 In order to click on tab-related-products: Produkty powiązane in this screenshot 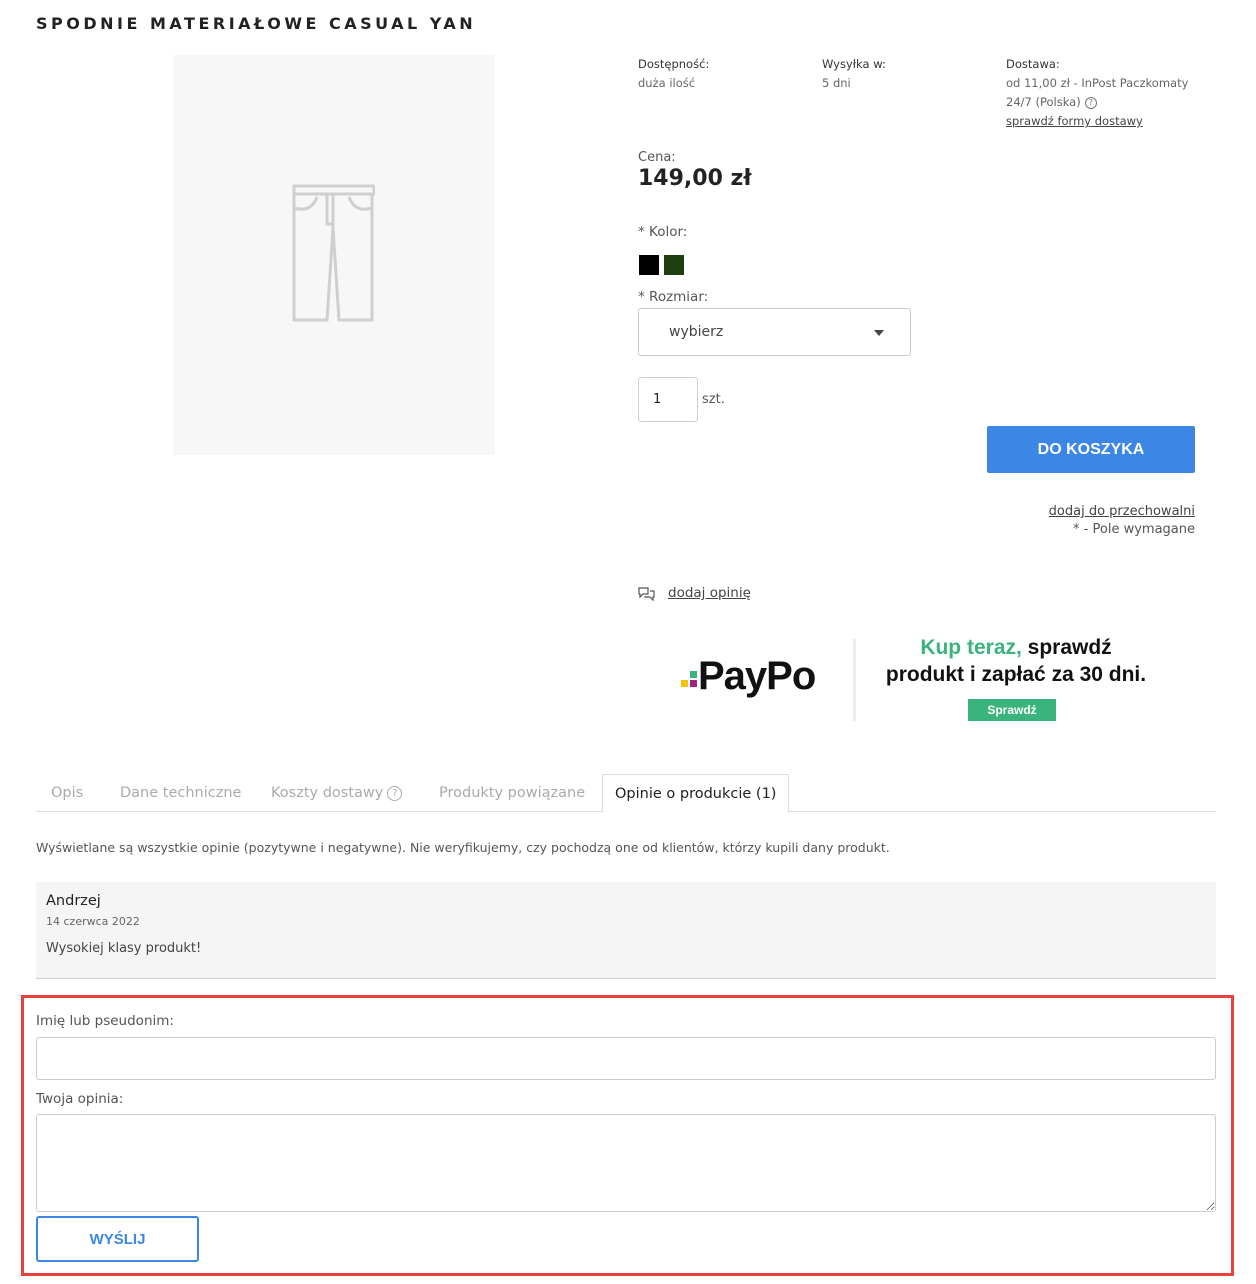, I will do `click(512, 793)`.